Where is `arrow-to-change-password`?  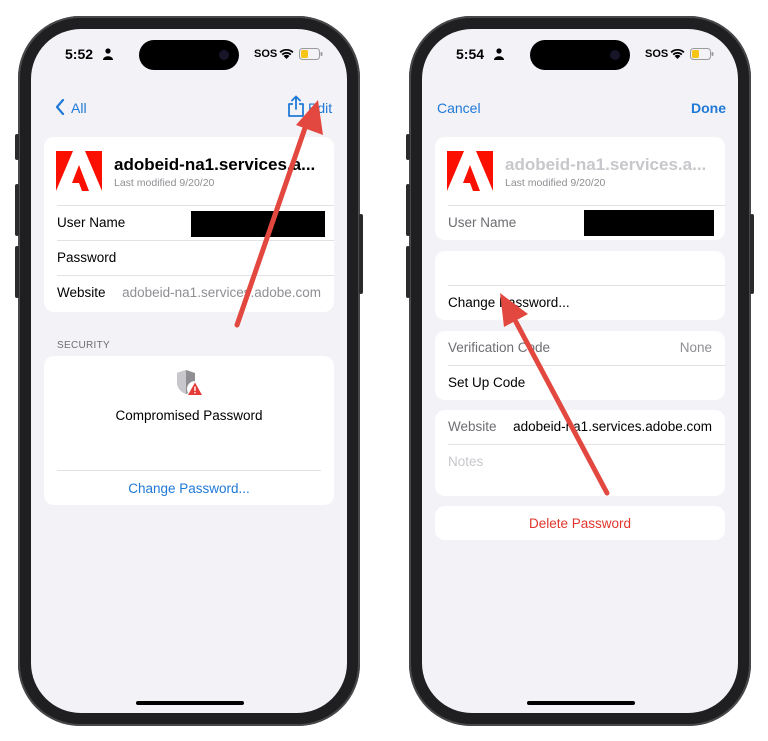 arrow-to-change-password is located at coordinates (555, 394).